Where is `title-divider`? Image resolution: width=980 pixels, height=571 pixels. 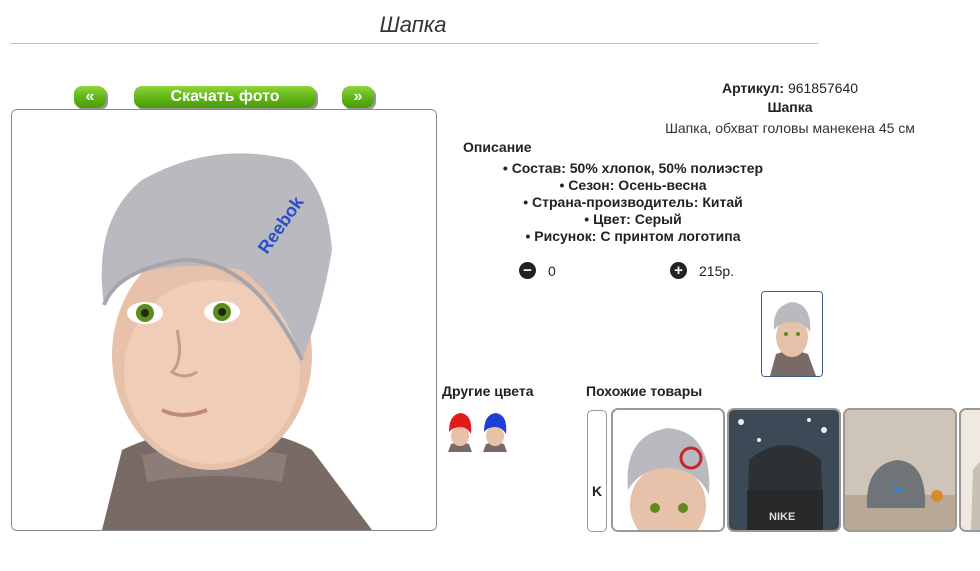 title-divider is located at coordinates (414, 43).